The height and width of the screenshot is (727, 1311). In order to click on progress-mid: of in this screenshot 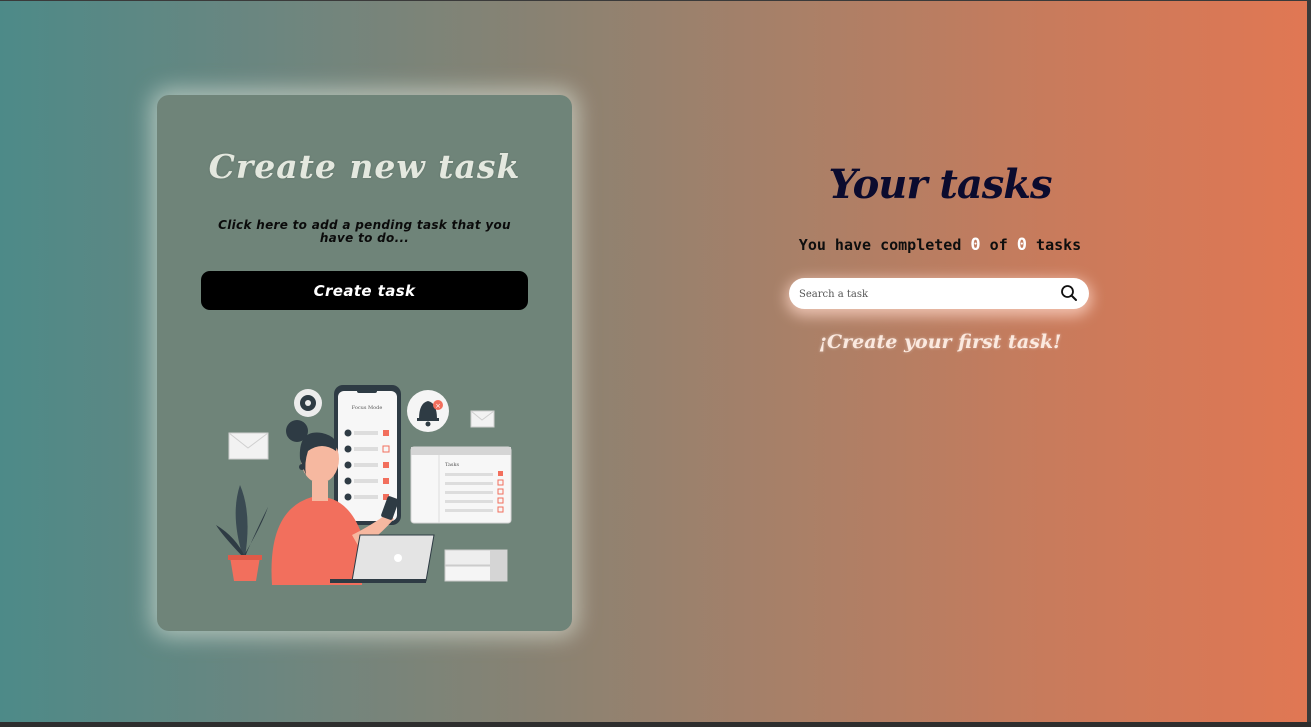, I will do `click(998, 245)`.